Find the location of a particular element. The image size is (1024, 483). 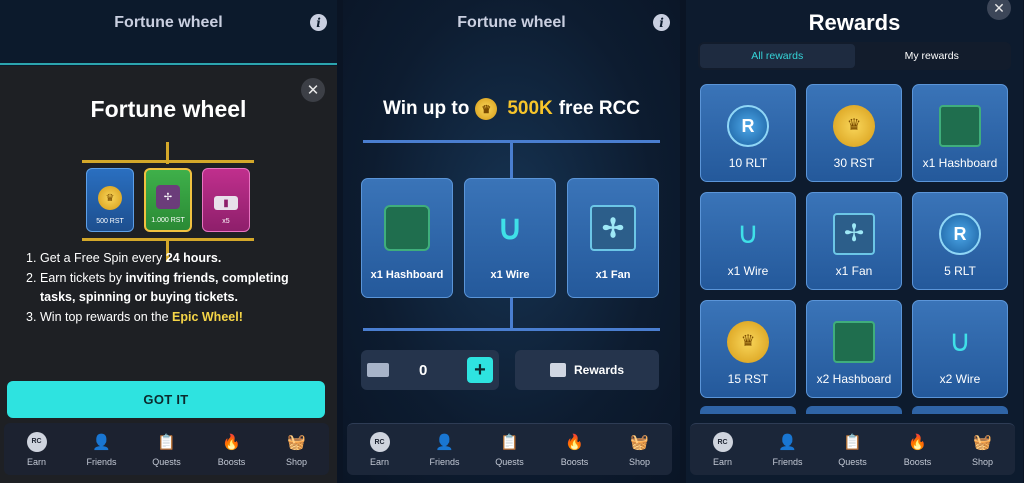

preview-card-rst: ♛ 500 RST is located at coordinates (110, 200).